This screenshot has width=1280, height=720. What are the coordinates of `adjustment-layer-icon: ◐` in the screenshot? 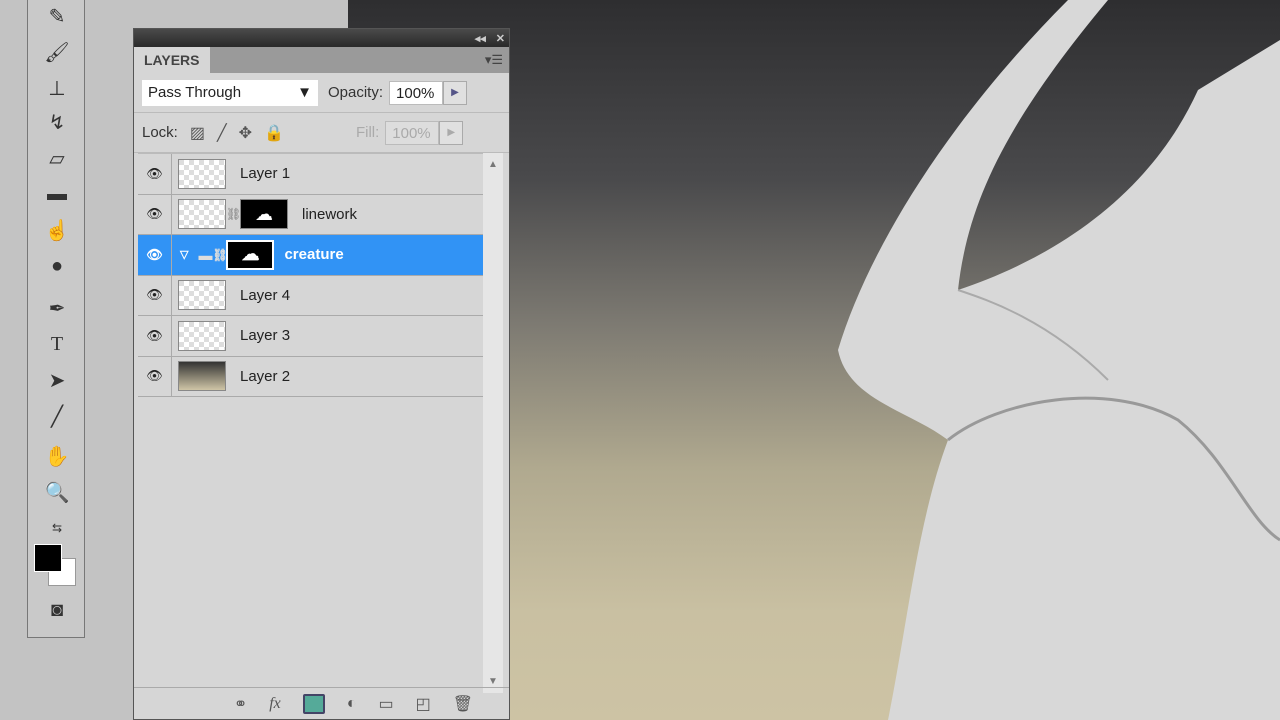 It's located at (352, 704).